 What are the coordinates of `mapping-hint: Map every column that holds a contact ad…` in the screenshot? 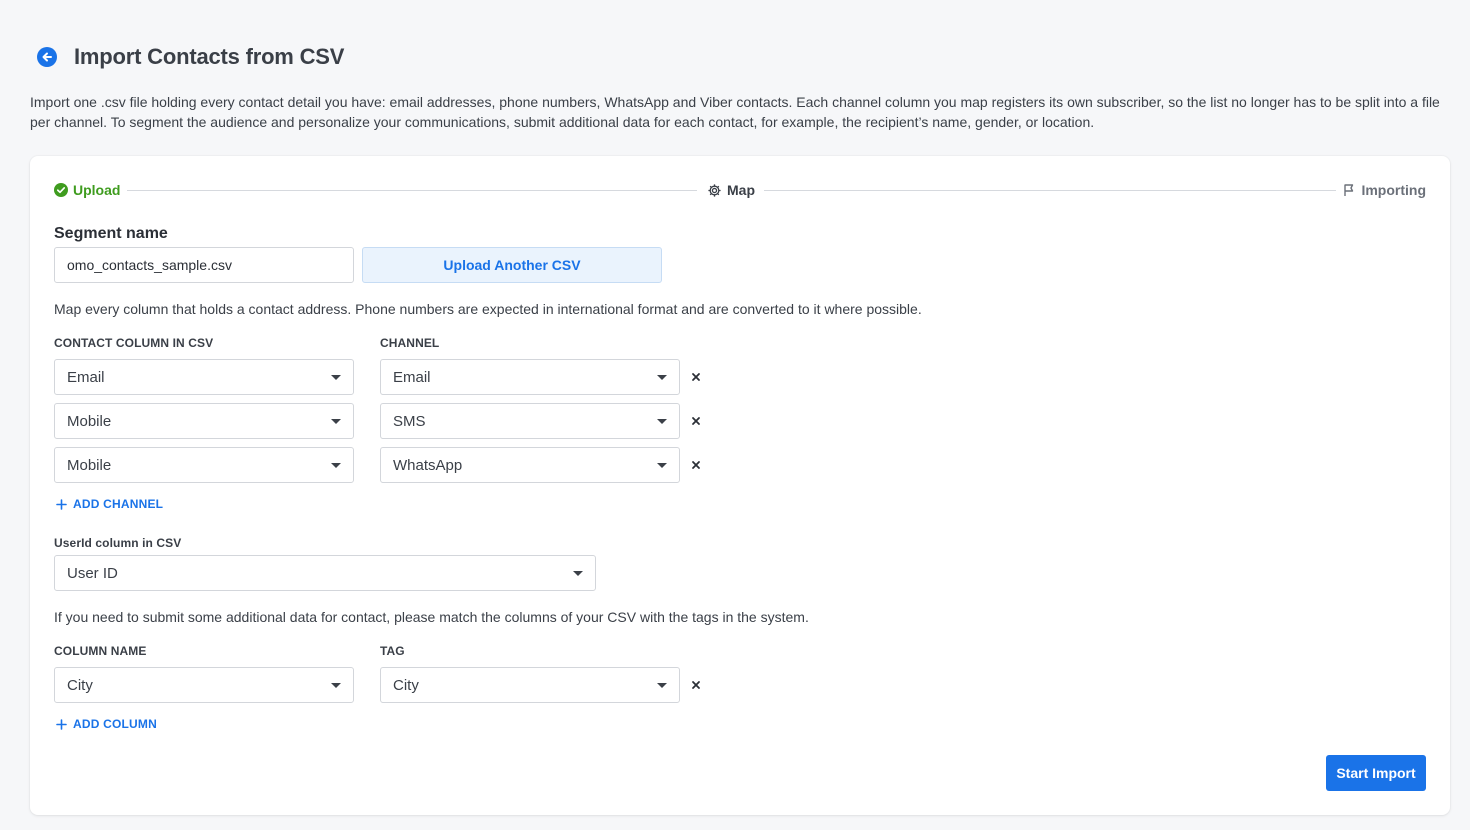 It's located at (488, 309).